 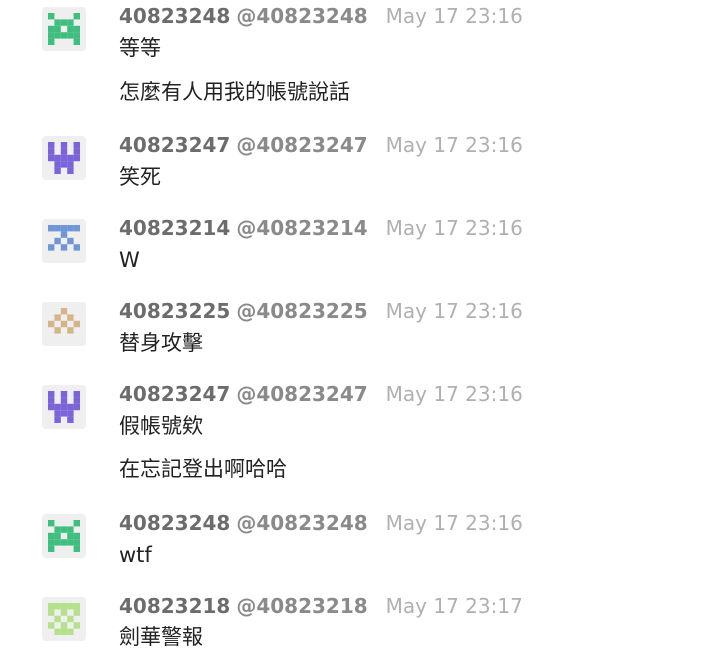 I want to click on message-item: 40823225 @40823225 May 17 23:16 替身攻擊, so click(x=357, y=330).